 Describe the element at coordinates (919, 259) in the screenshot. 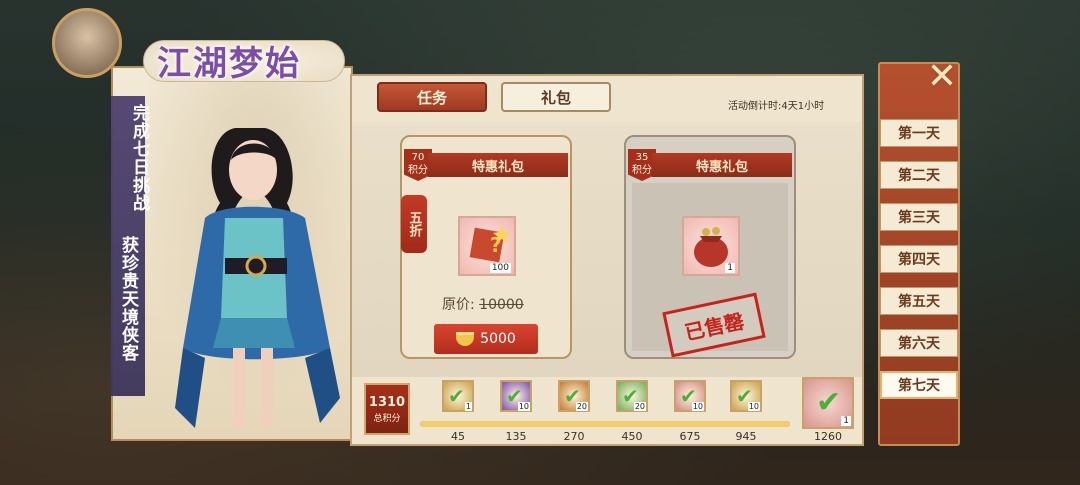

I see `day-tab-4: 第四天` at that location.